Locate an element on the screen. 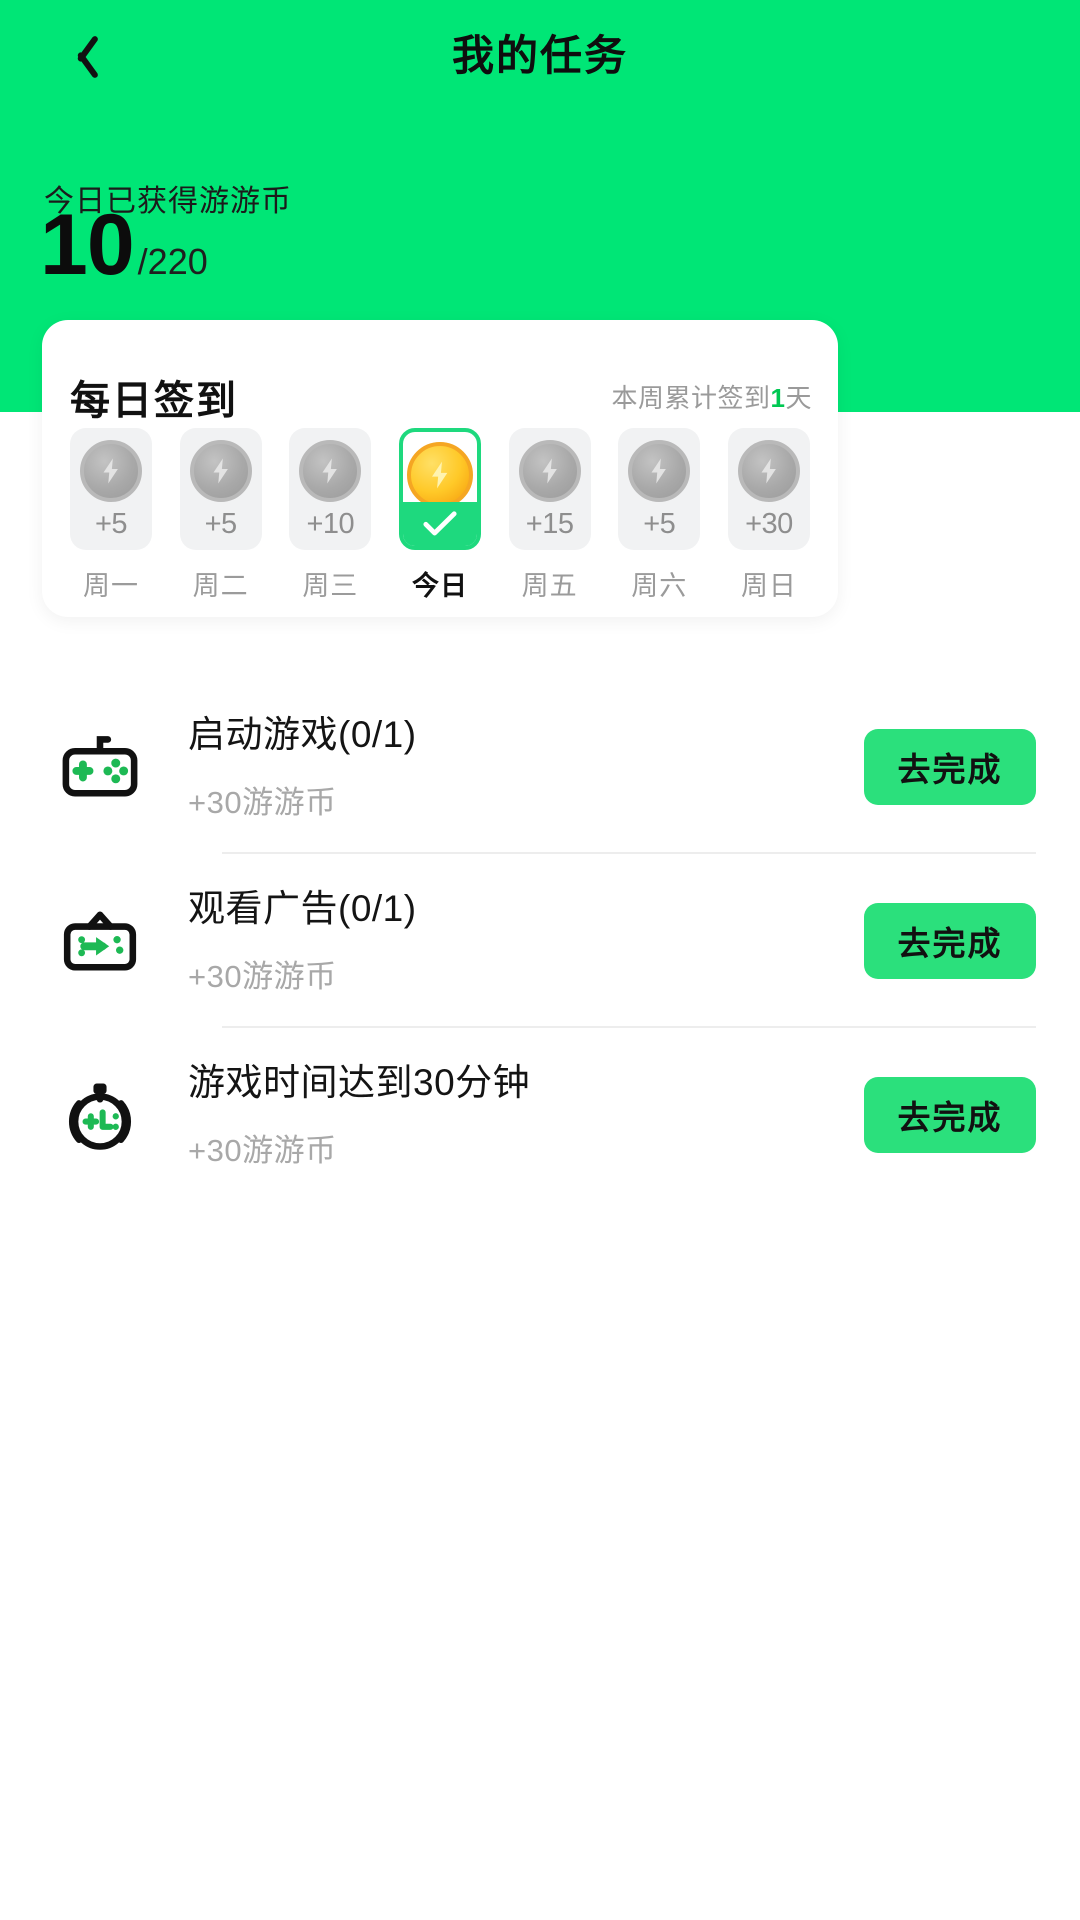  checkin-day-wednesday: +10 周三 is located at coordinates (330, 515).